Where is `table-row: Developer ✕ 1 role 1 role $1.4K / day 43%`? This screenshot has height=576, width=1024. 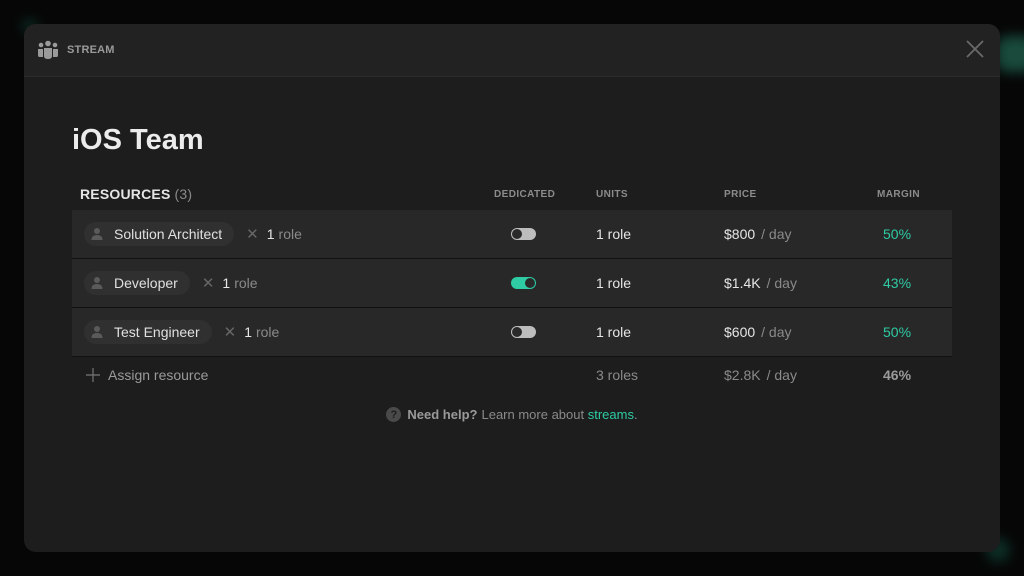 table-row: Developer ✕ 1 role 1 role $1.4K / day 43% is located at coordinates (512, 283).